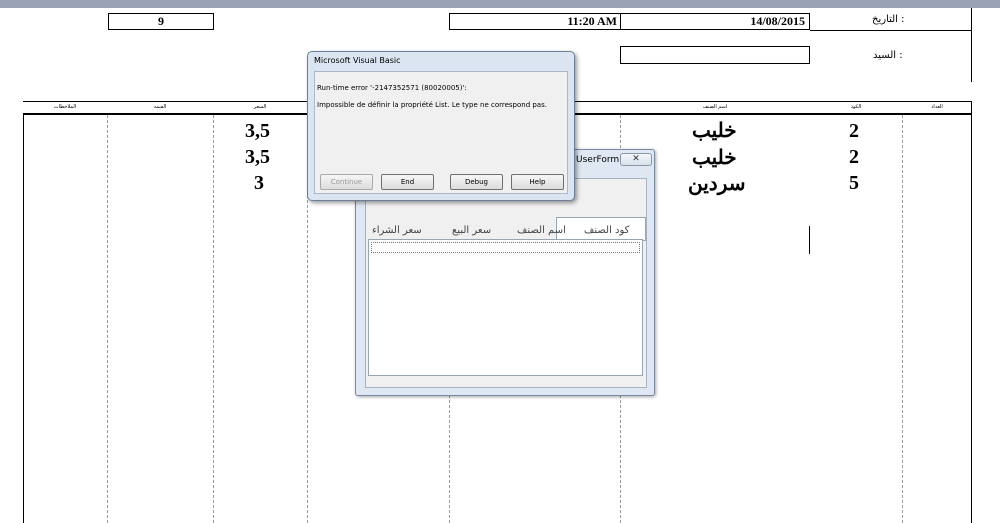 Image resolution: width=1000 pixels, height=523 pixels. Describe the element at coordinates (472, 230) in the screenshot. I see `userform-col-sellprice: سعر البيع` at that location.